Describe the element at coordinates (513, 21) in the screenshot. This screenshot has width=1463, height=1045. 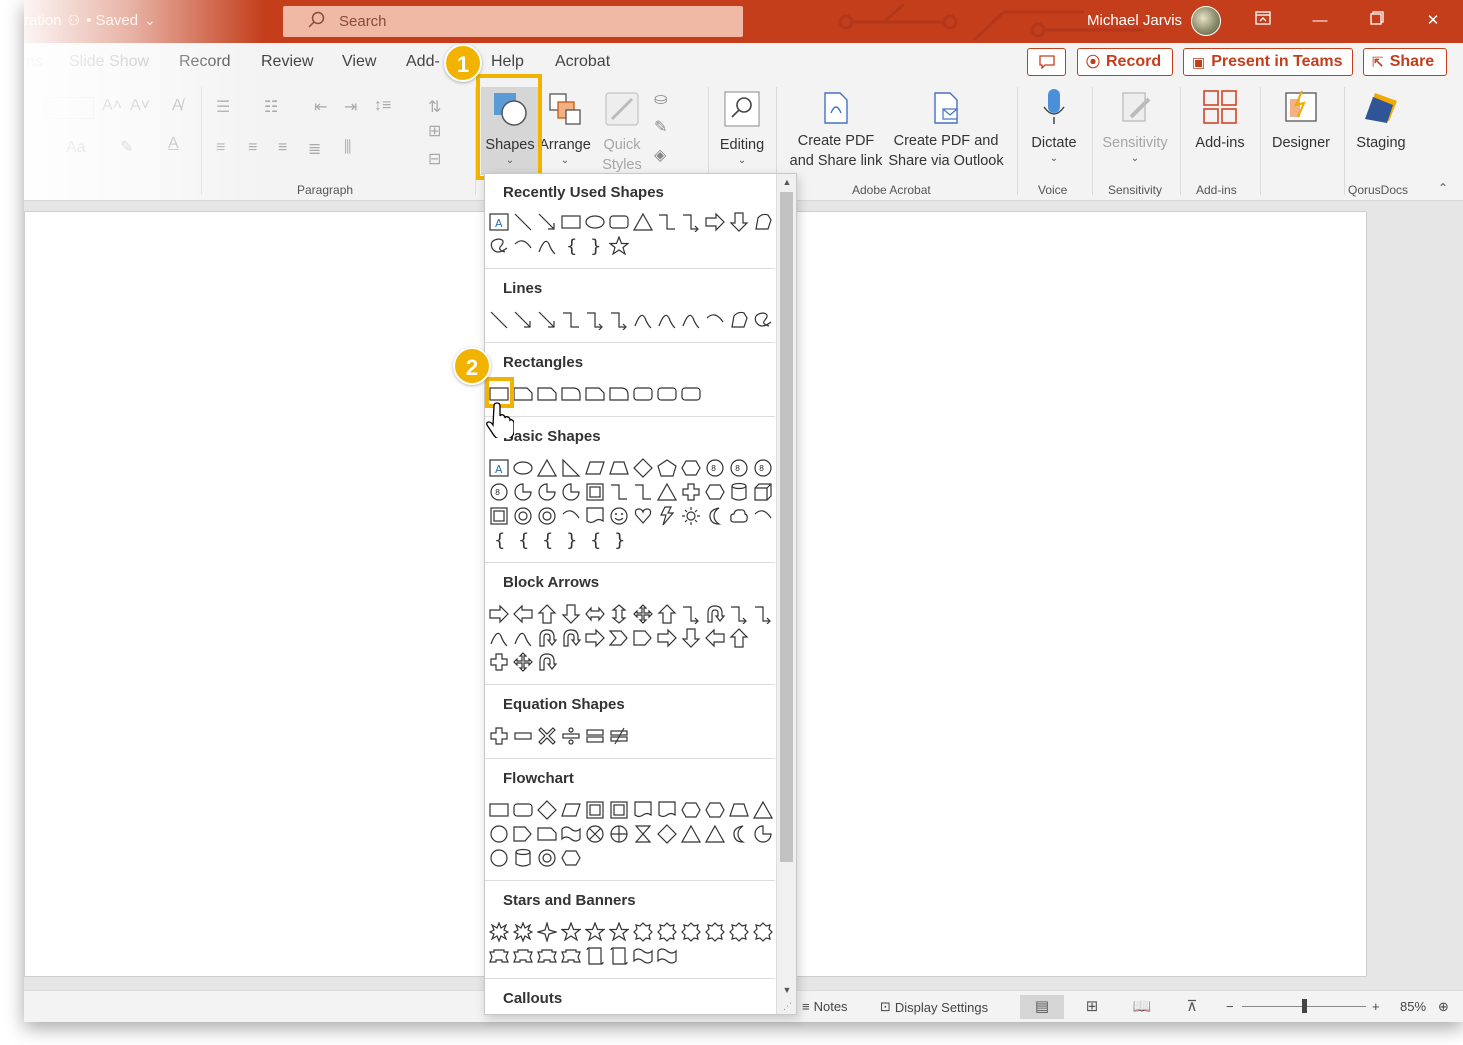
I see `search-box: Search` at that location.